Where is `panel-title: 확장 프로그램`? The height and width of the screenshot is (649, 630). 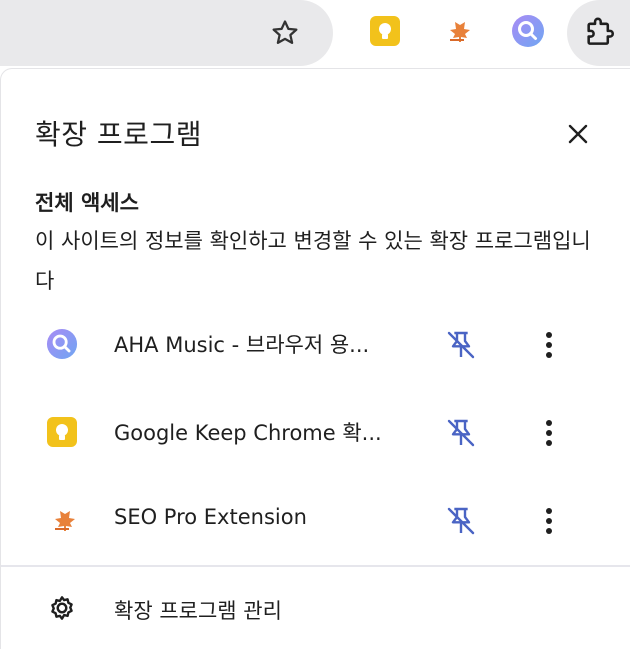
panel-title: 확장 프로그램 is located at coordinates (118, 134).